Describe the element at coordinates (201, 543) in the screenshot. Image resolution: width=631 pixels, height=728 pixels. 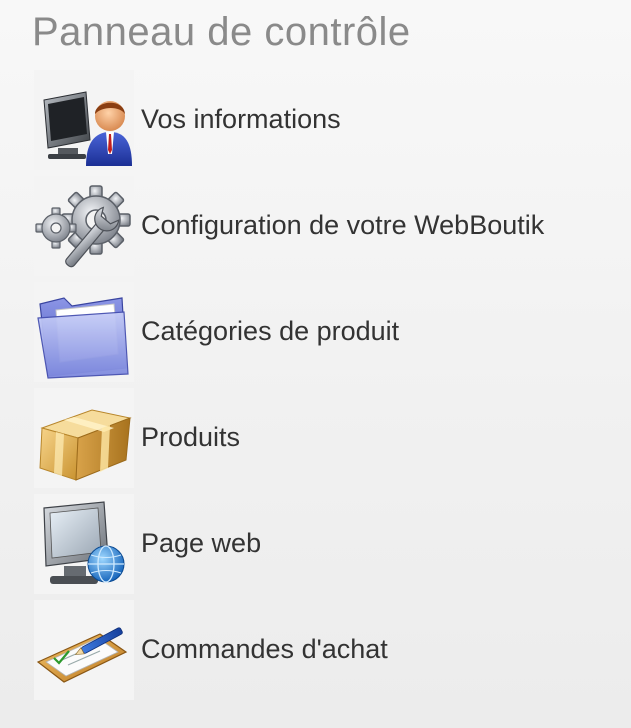
I see `menu-item-label: Page web` at that location.